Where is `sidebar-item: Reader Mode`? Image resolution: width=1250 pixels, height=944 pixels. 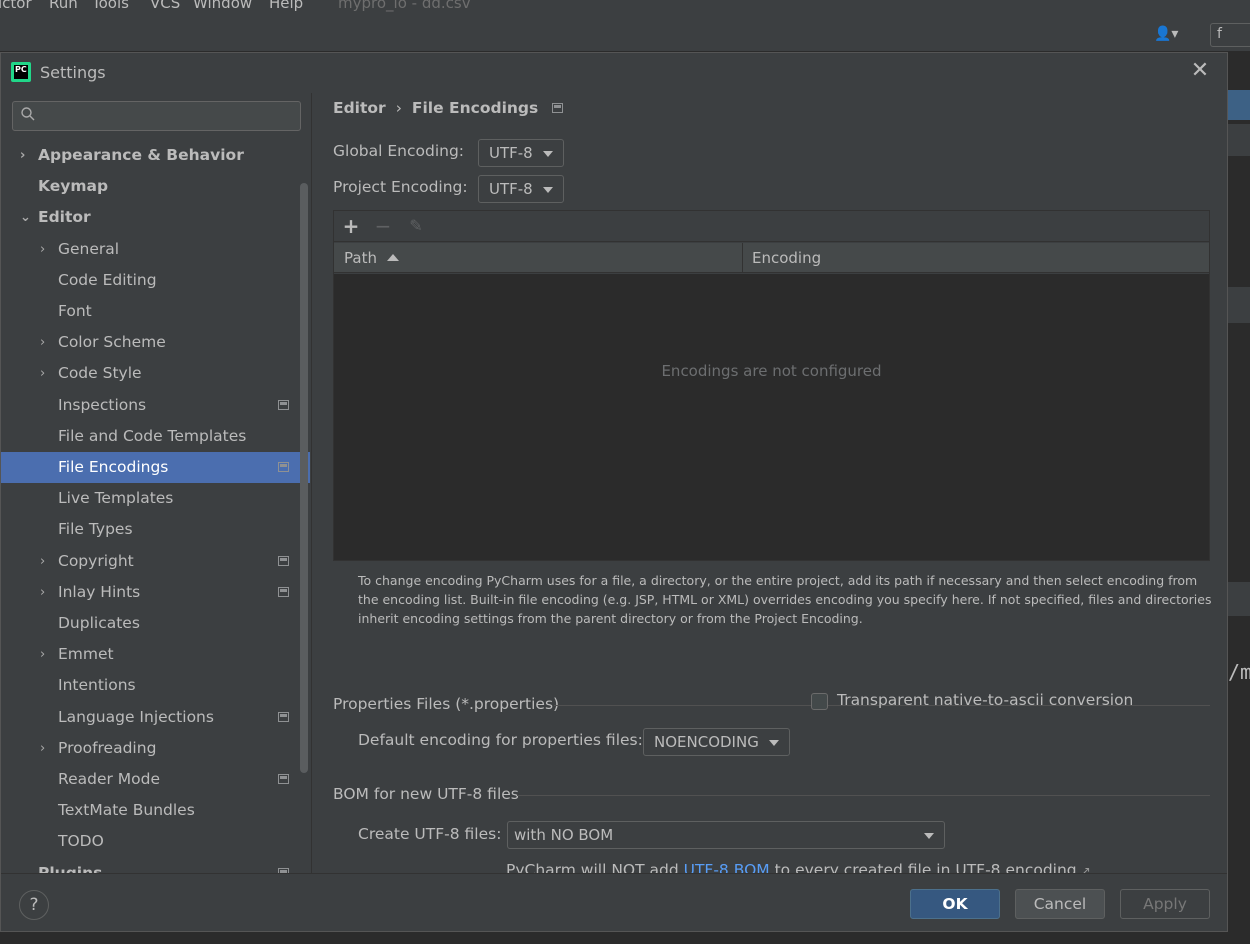
sidebar-item: Reader Mode is located at coordinates (155, 779).